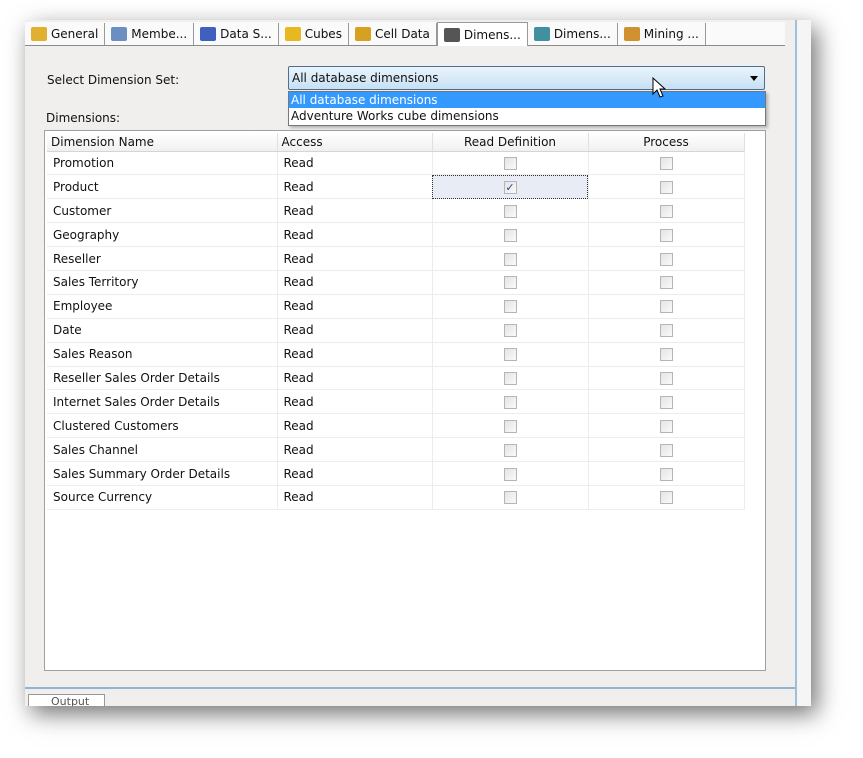  I want to click on dimension-name: Promotion, so click(162, 163).